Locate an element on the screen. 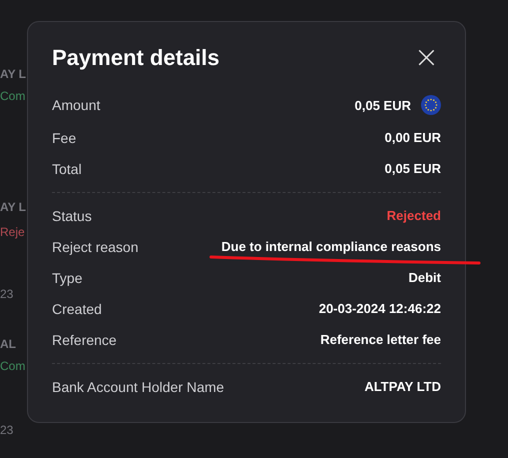  field-value: 0,00 EUR is located at coordinates (412, 137).